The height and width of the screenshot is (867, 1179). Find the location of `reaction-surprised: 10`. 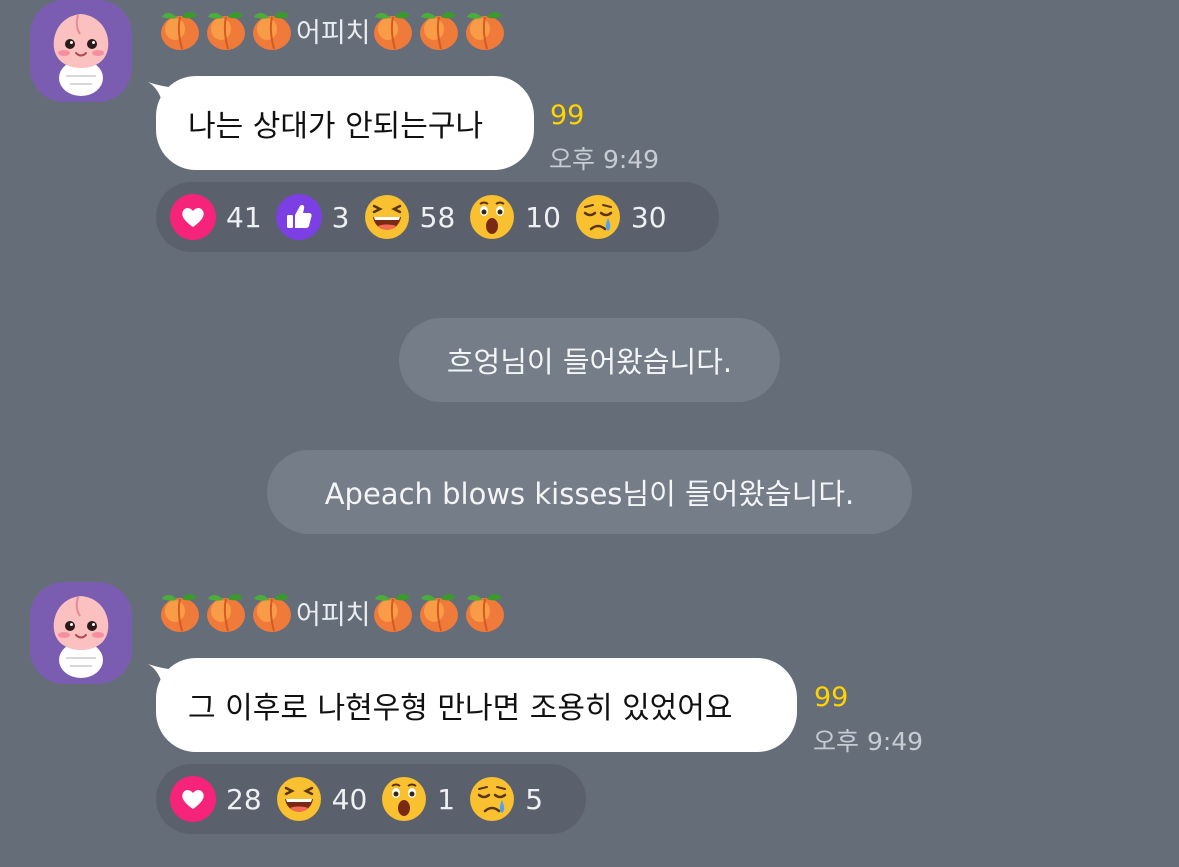

reaction-surprised: 10 is located at coordinates (515, 217).